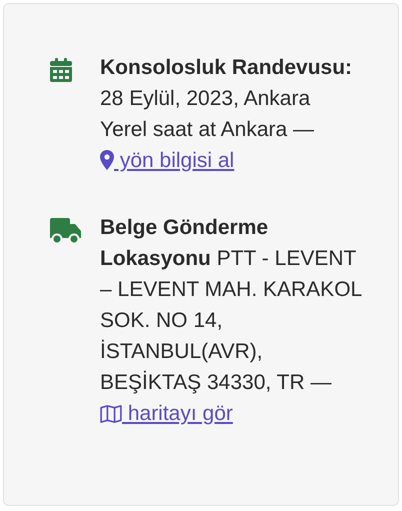  Describe the element at coordinates (61, 70) in the screenshot. I see `calendar-icon` at that location.